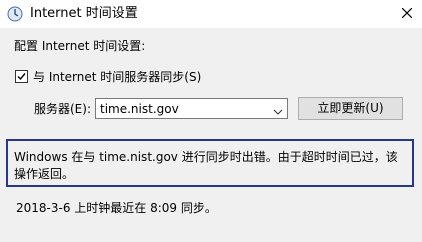 This screenshot has height=242, width=422. Describe the element at coordinates (350, 108) in the screenshot. I see `update-now-button: 立即更新(U)` at that location.